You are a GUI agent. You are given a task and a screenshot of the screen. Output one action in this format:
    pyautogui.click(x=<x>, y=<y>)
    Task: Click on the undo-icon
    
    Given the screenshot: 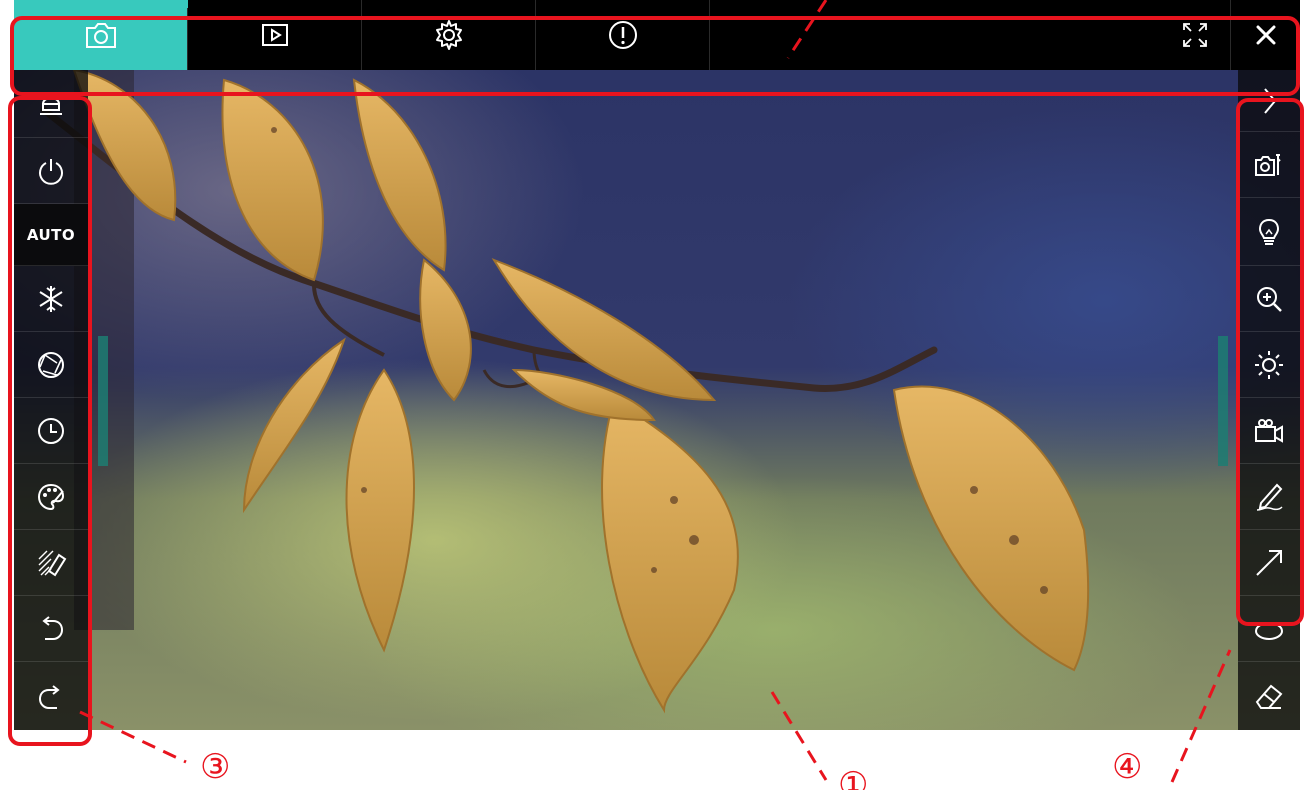 What is the action you would take?
    pyautogui.click(x=53, y=627)
    